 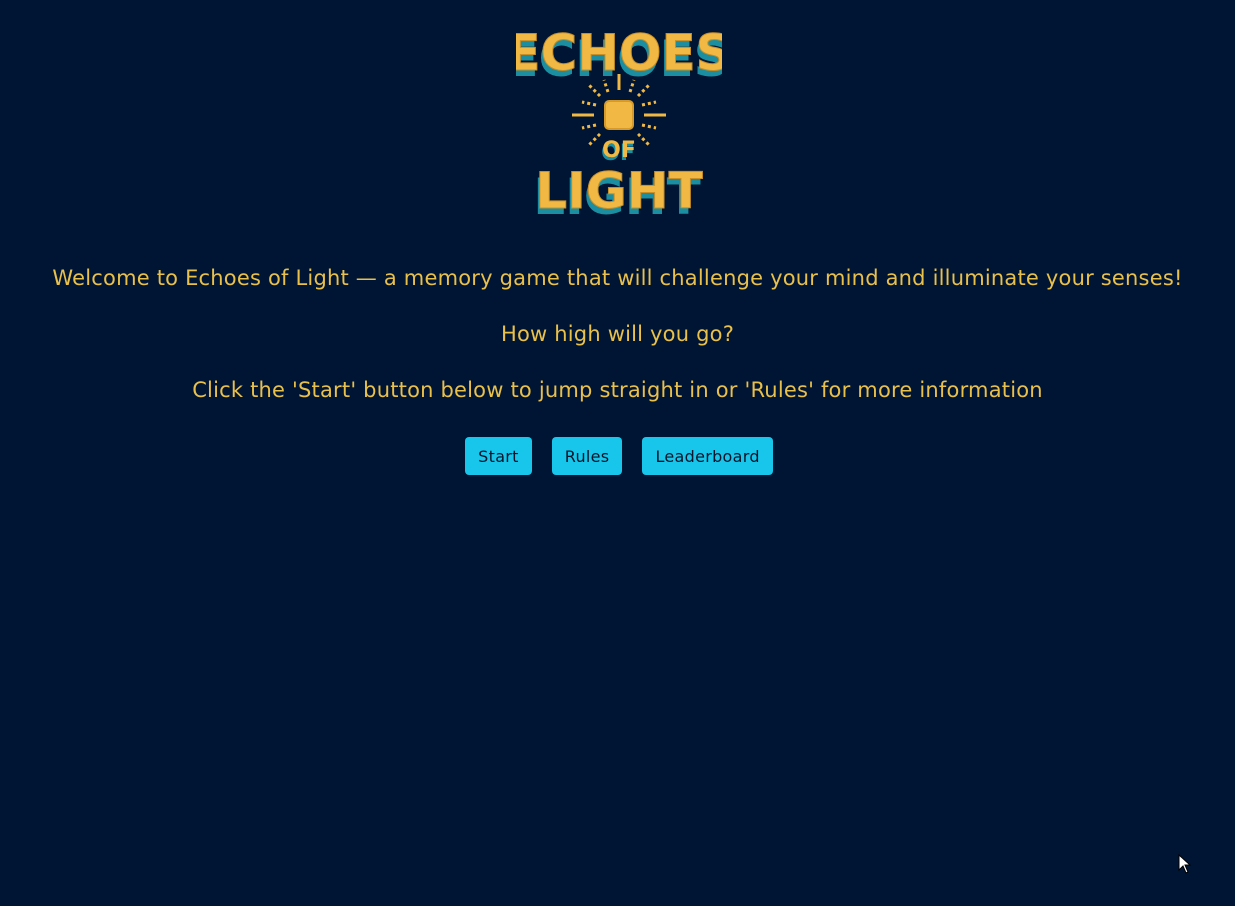 What do you see at coordinates (498, 456) in the screenshot?
I see `start-button: Start` at bounding box center [498, 456].